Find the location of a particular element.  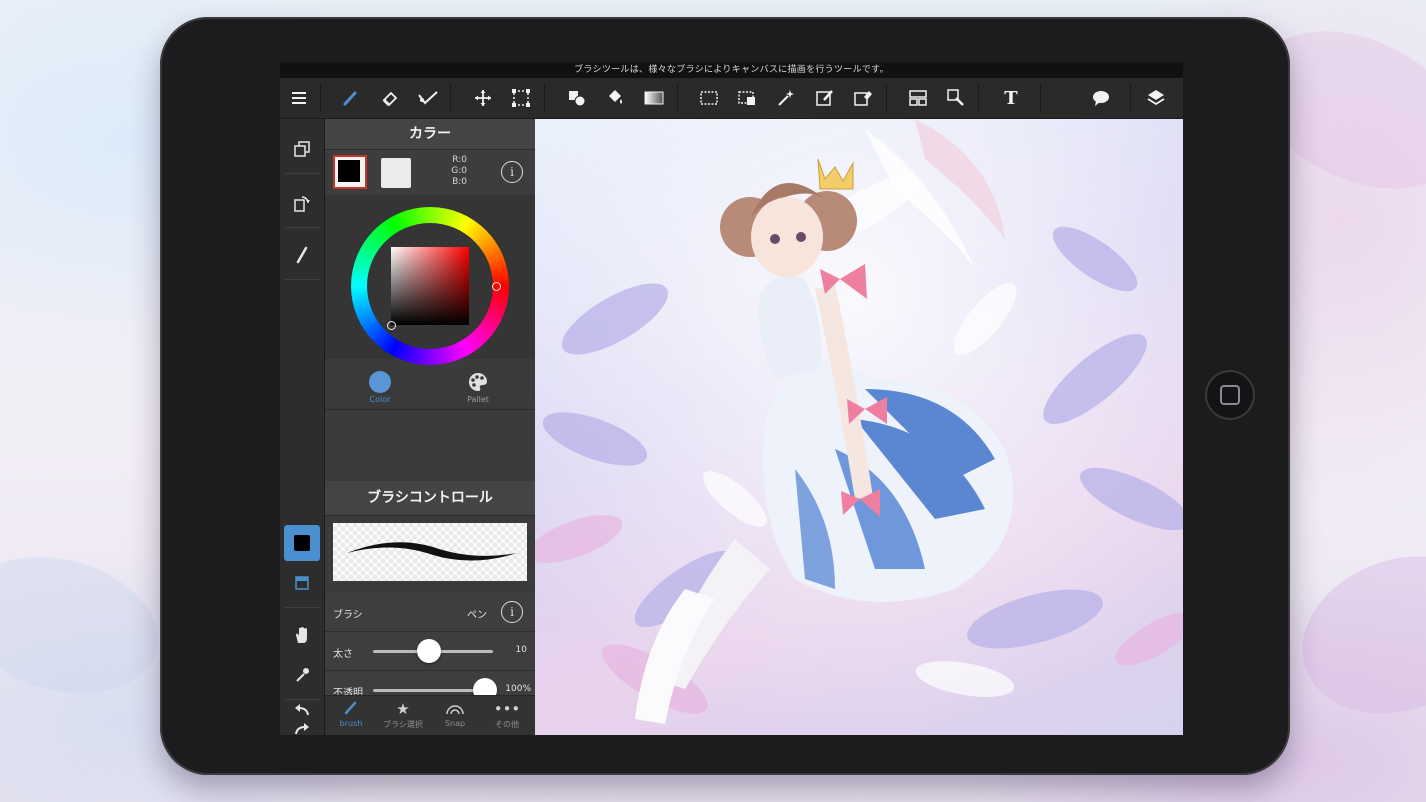

home-button is located at coordinates (1230, 395).